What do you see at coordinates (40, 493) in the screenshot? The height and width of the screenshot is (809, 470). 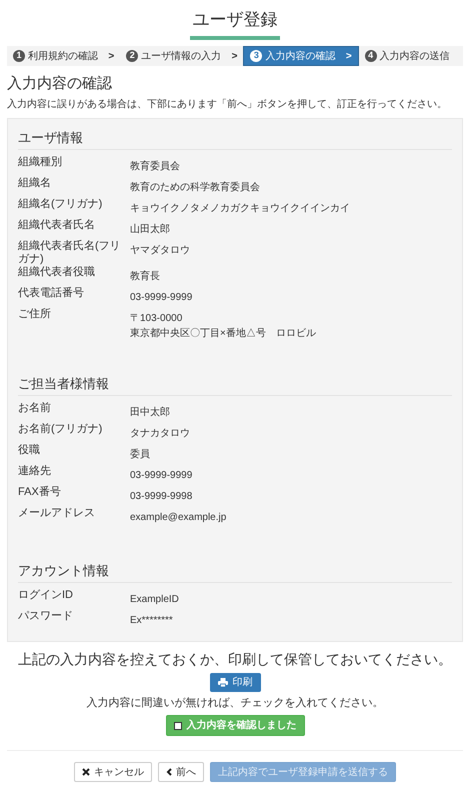 I see `field-label: FAX番号` at bounding box center [40, 493].